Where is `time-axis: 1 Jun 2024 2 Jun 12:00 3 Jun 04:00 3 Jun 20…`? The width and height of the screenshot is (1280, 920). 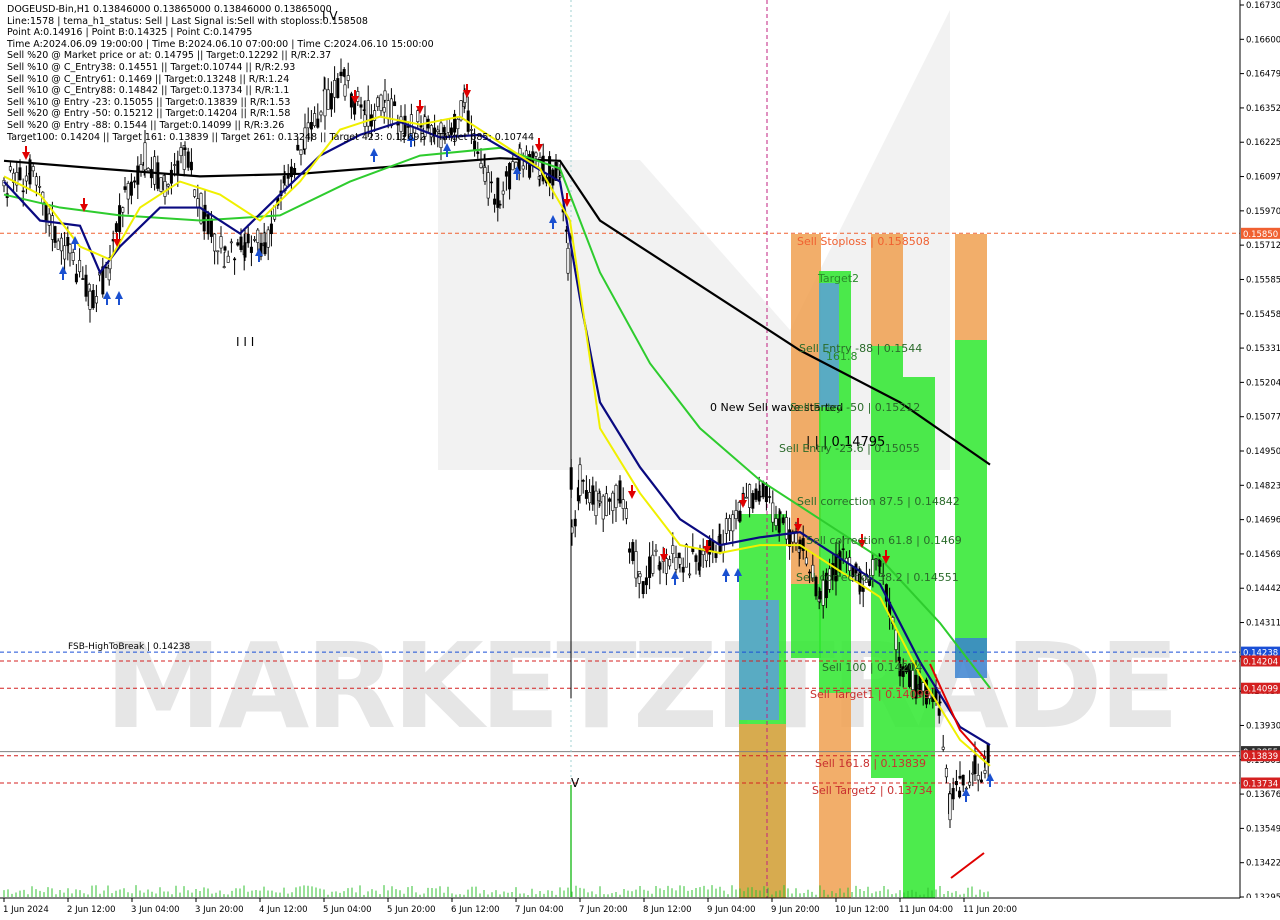
time-axis: 1 Jun 2024 2 Jun 12:00 3 Jun 04:00 3 Jun 20… is located at coordinates (640, 908).